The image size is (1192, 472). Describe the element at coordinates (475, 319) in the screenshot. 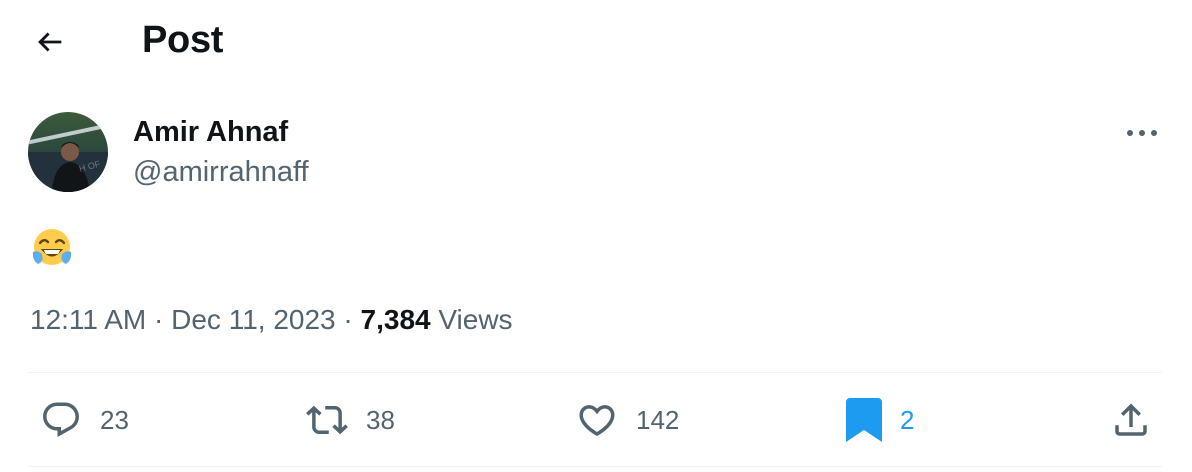

I see `views-label: Views` at that location.